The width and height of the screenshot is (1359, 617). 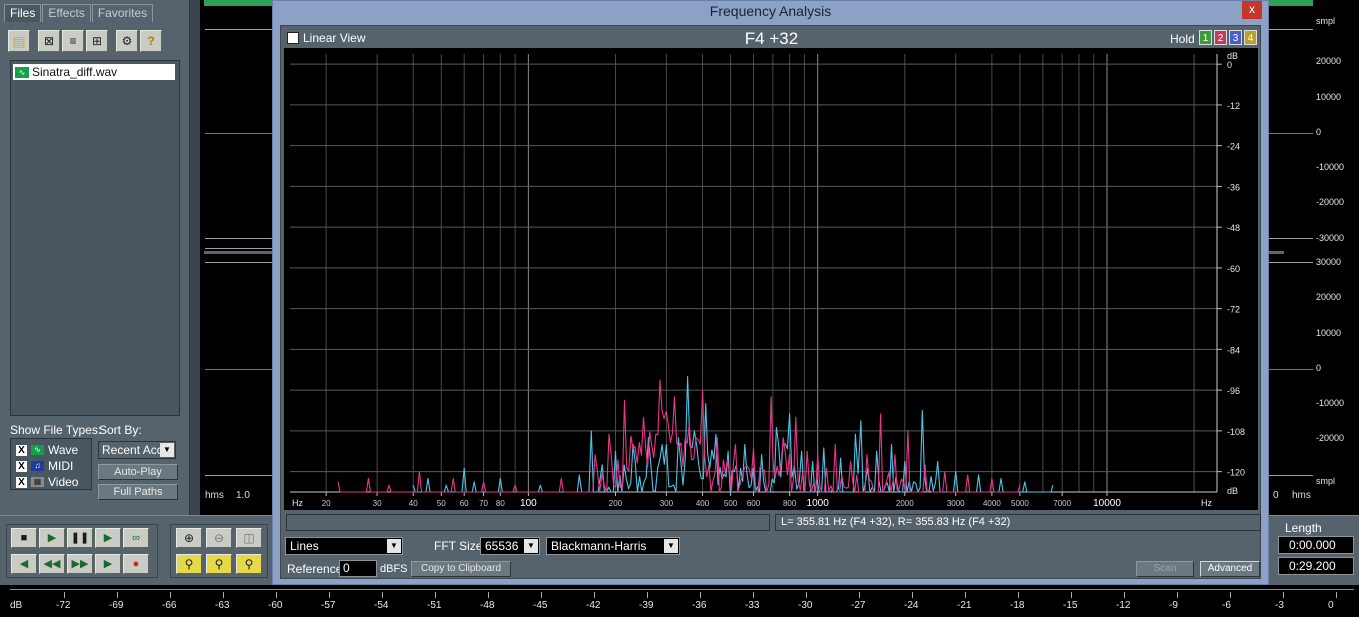 What do you see at coordinates (1326, 21) in the screenshot?
I see `scale-label: smpl` at bounding box center [1326, 21].